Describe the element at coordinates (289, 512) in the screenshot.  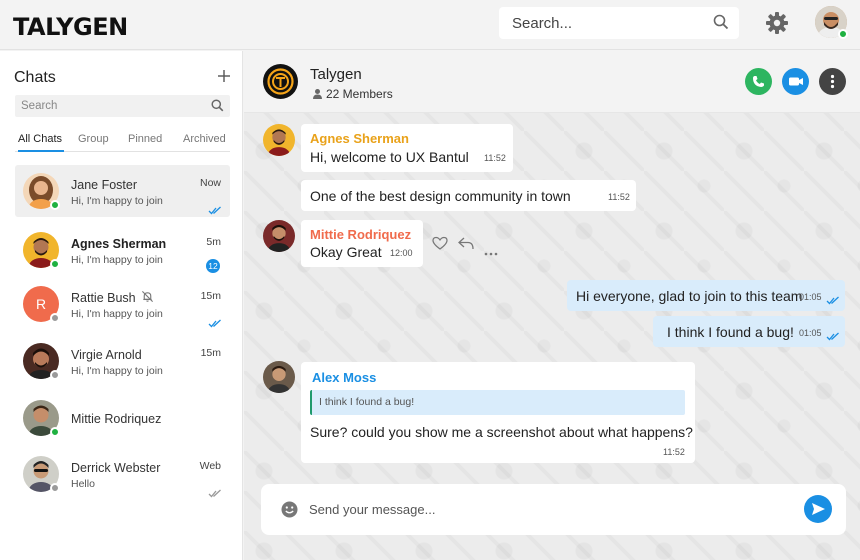
I see `emoji-icon` at that location.